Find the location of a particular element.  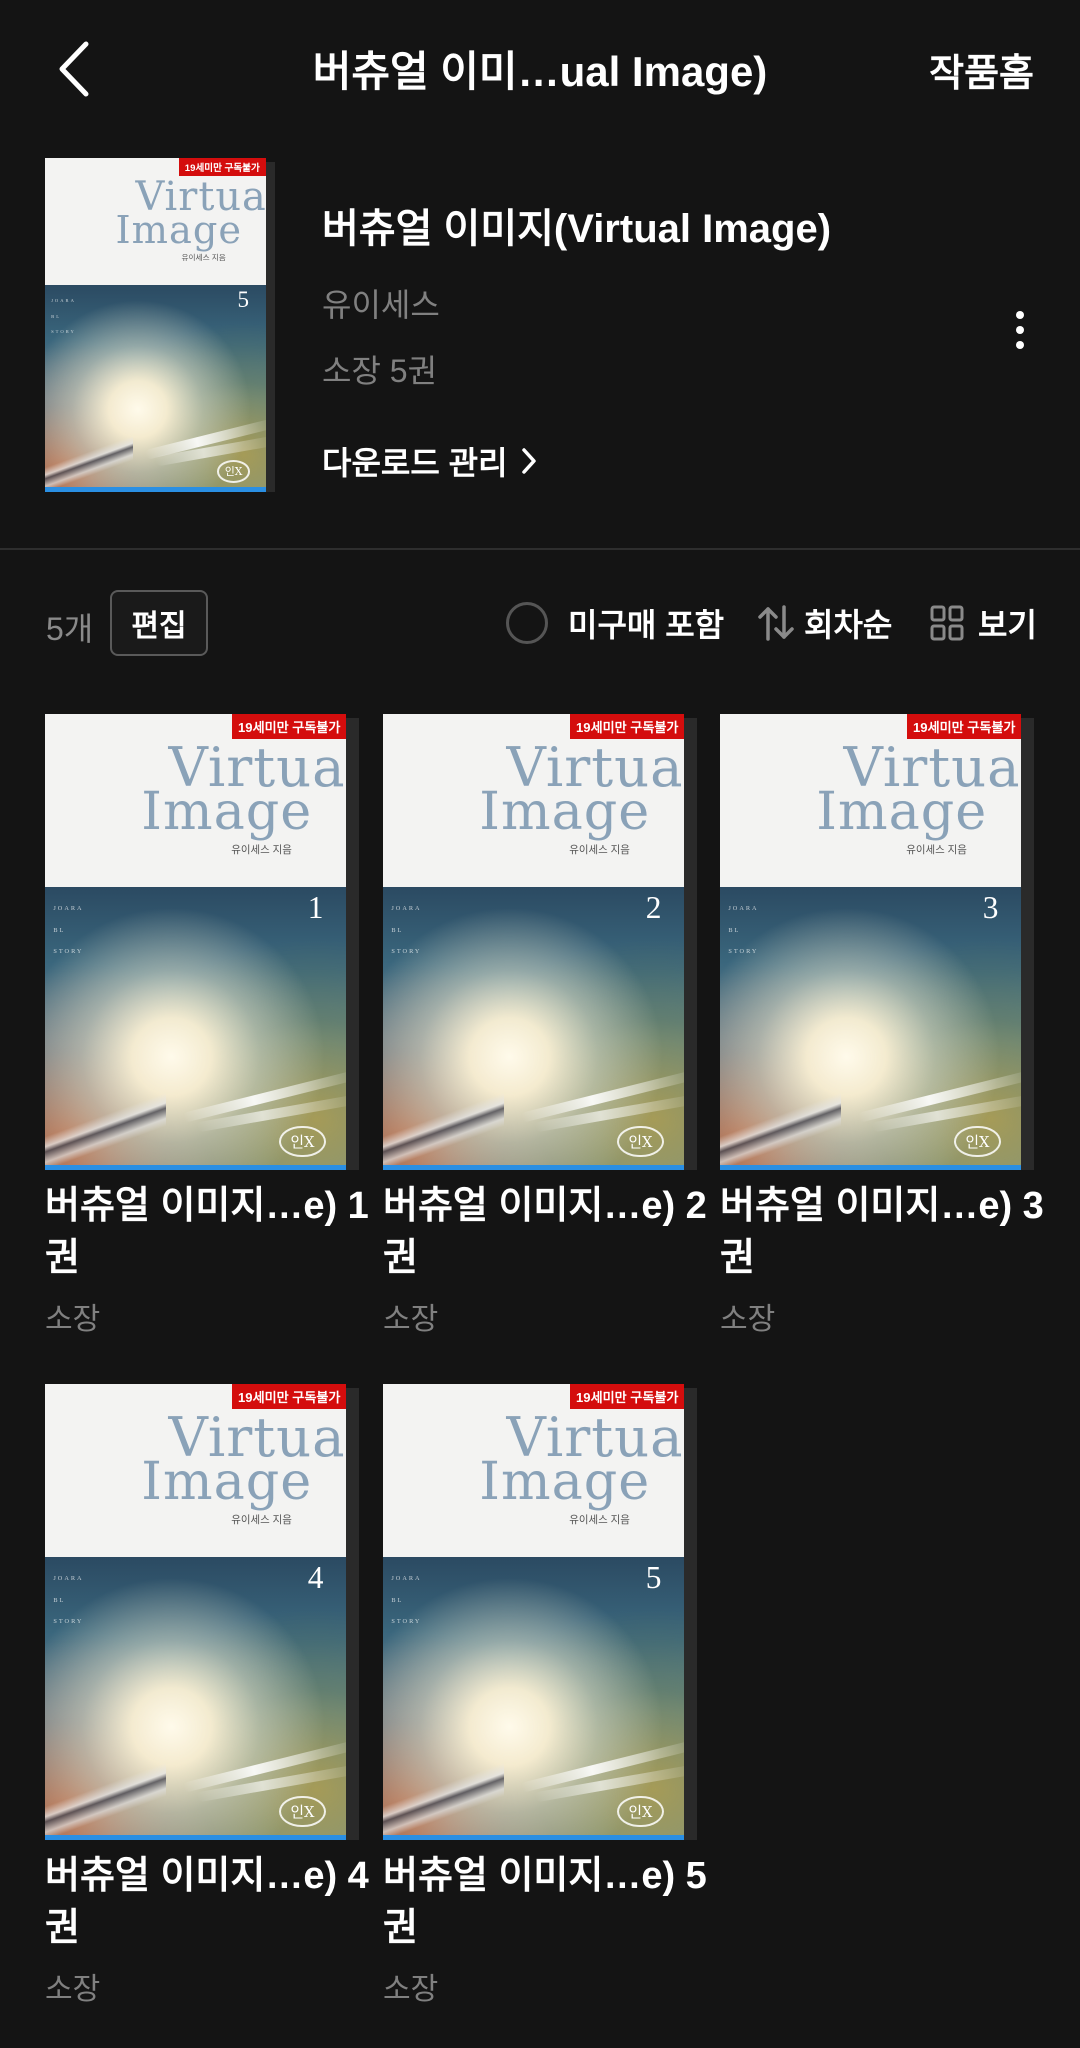

chevron-right-icon is located at coordinates (529, 461).